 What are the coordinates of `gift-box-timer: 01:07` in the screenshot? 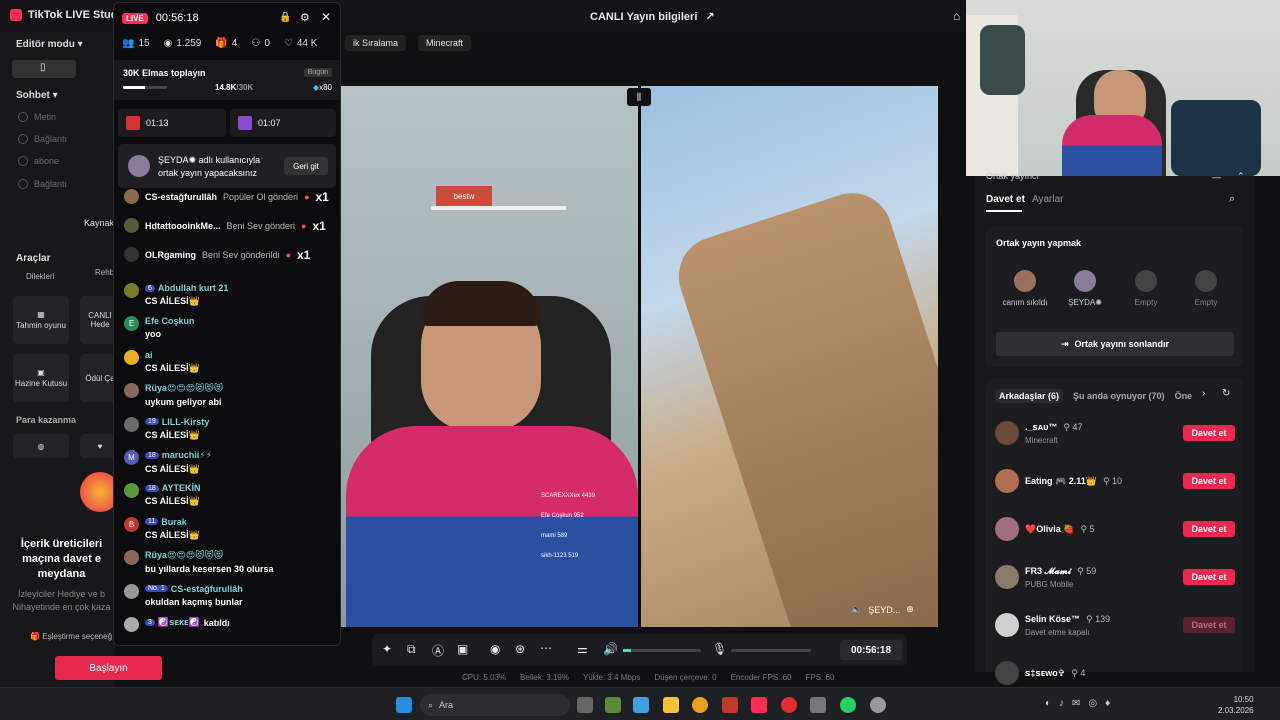 It's located at (283, 123).